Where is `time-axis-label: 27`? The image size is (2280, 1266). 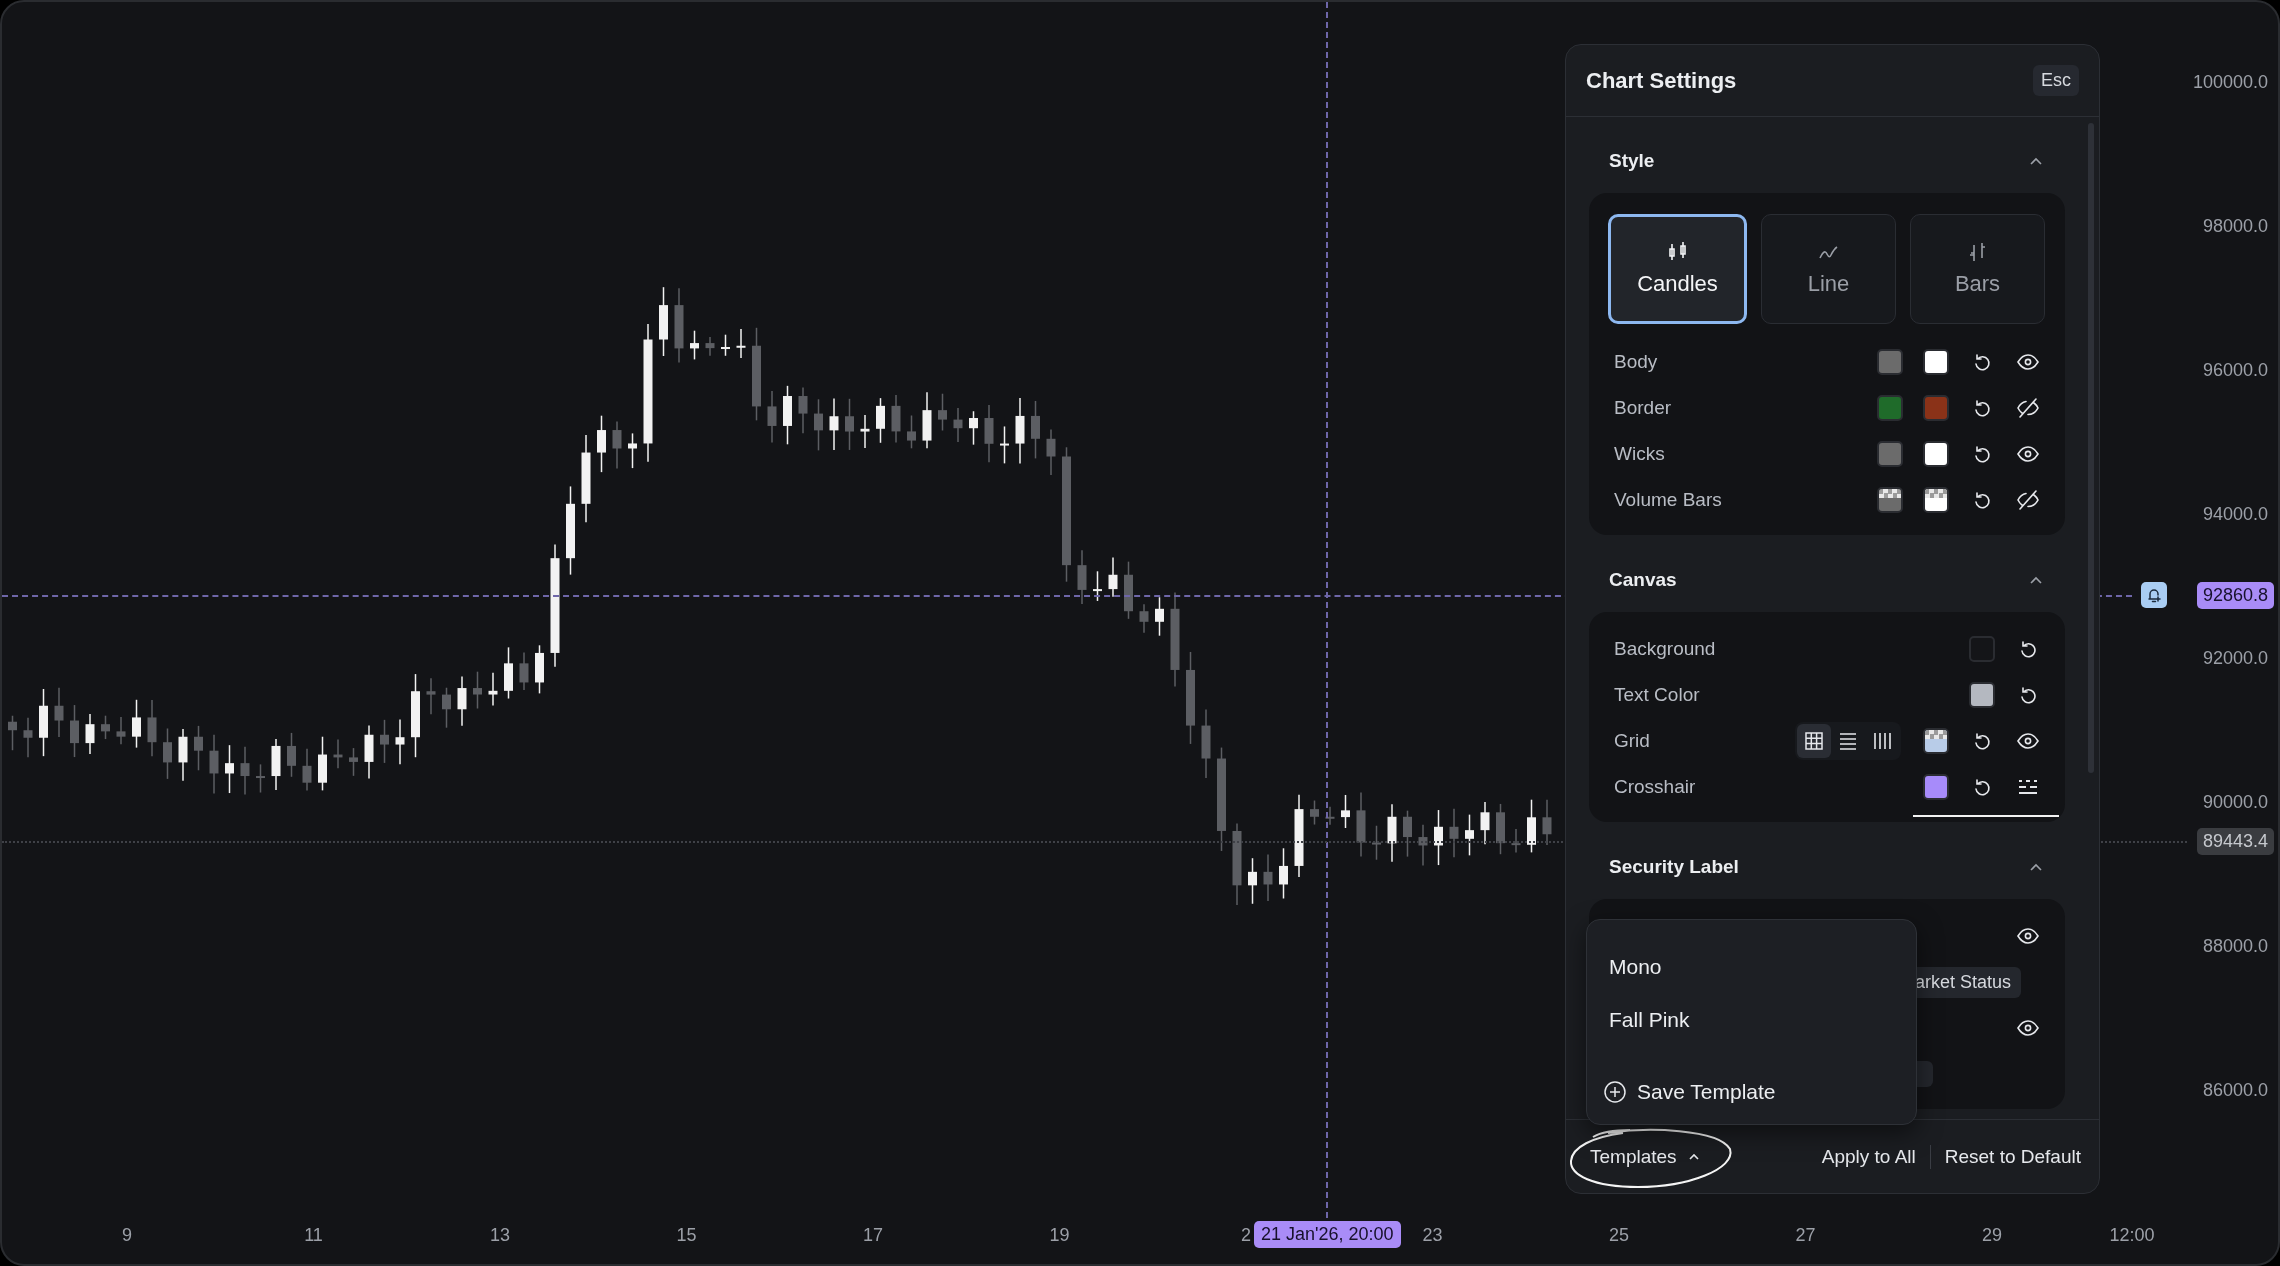
time-axis-label: 27 is located at coordinates (1805, 1235).